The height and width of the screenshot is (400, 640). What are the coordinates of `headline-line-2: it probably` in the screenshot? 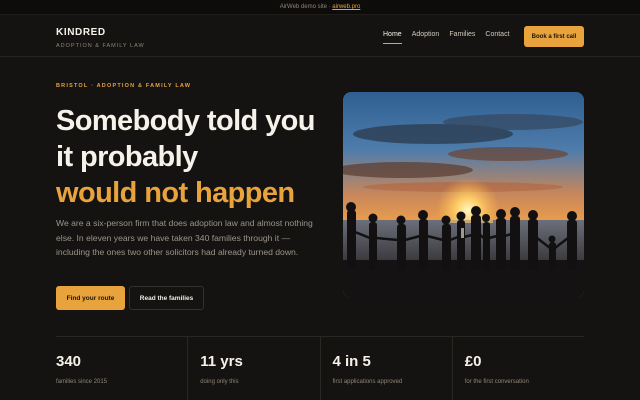 It's located at (127, 157).